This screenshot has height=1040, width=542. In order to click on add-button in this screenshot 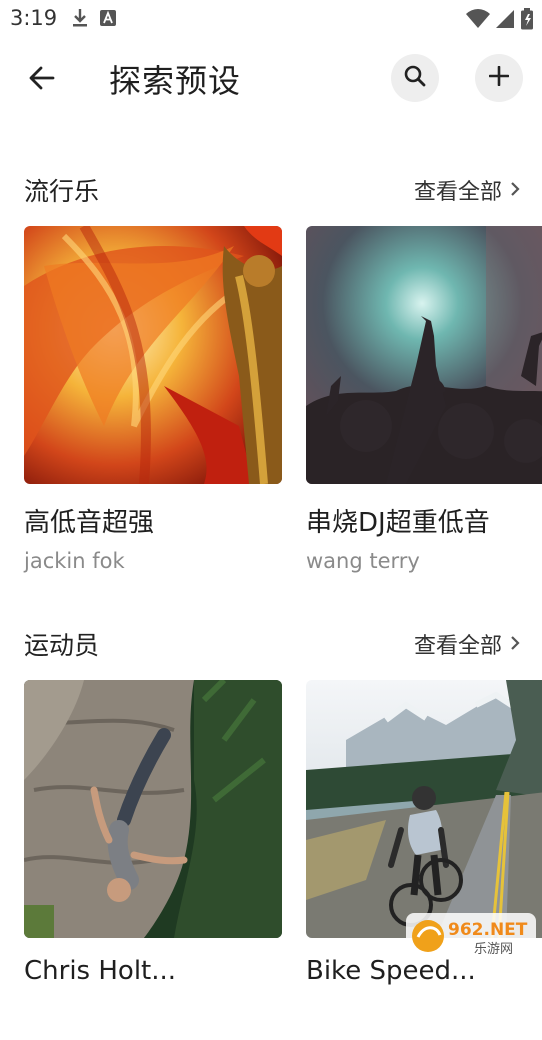, I will do `click(499, 78)`.